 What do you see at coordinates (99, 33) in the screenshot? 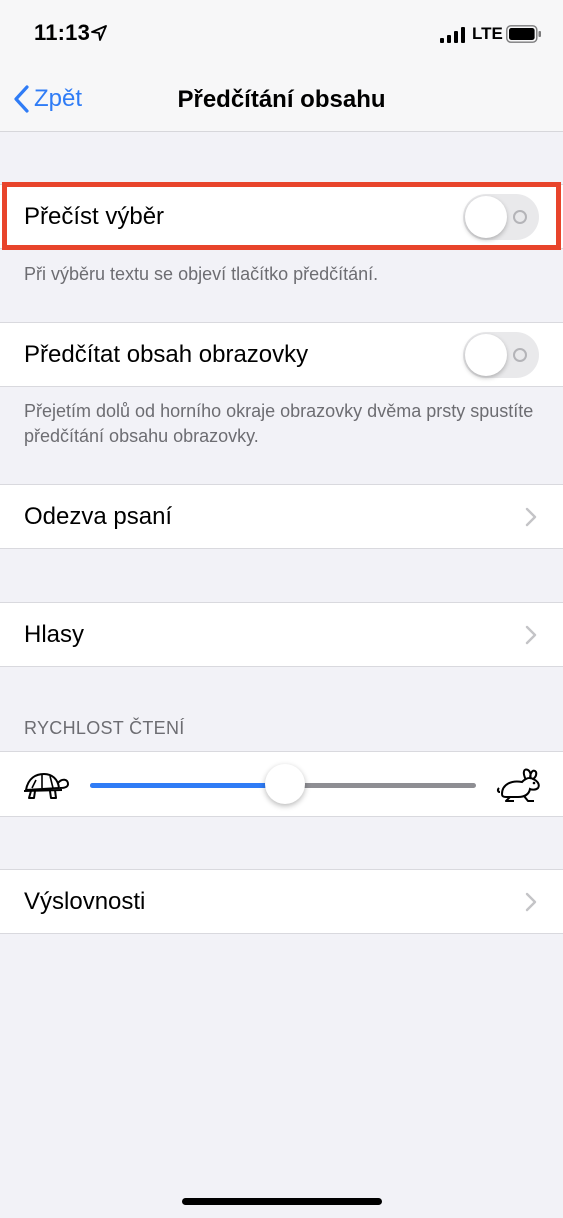
I see `location-arrow-icon` at bounding box center [99, 33].